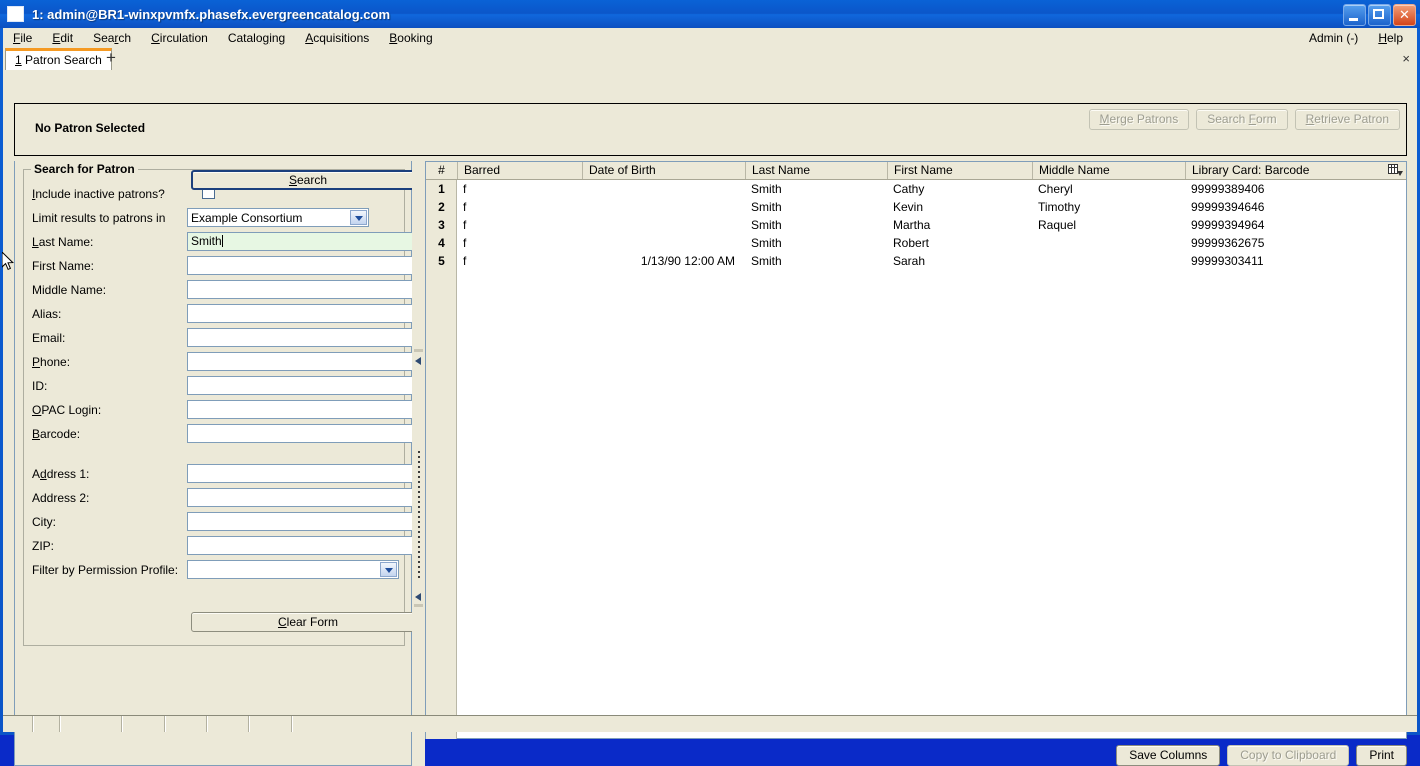  Describe the element at coordinates (304, 337) in the screenshot. I see `email-input` at that location.